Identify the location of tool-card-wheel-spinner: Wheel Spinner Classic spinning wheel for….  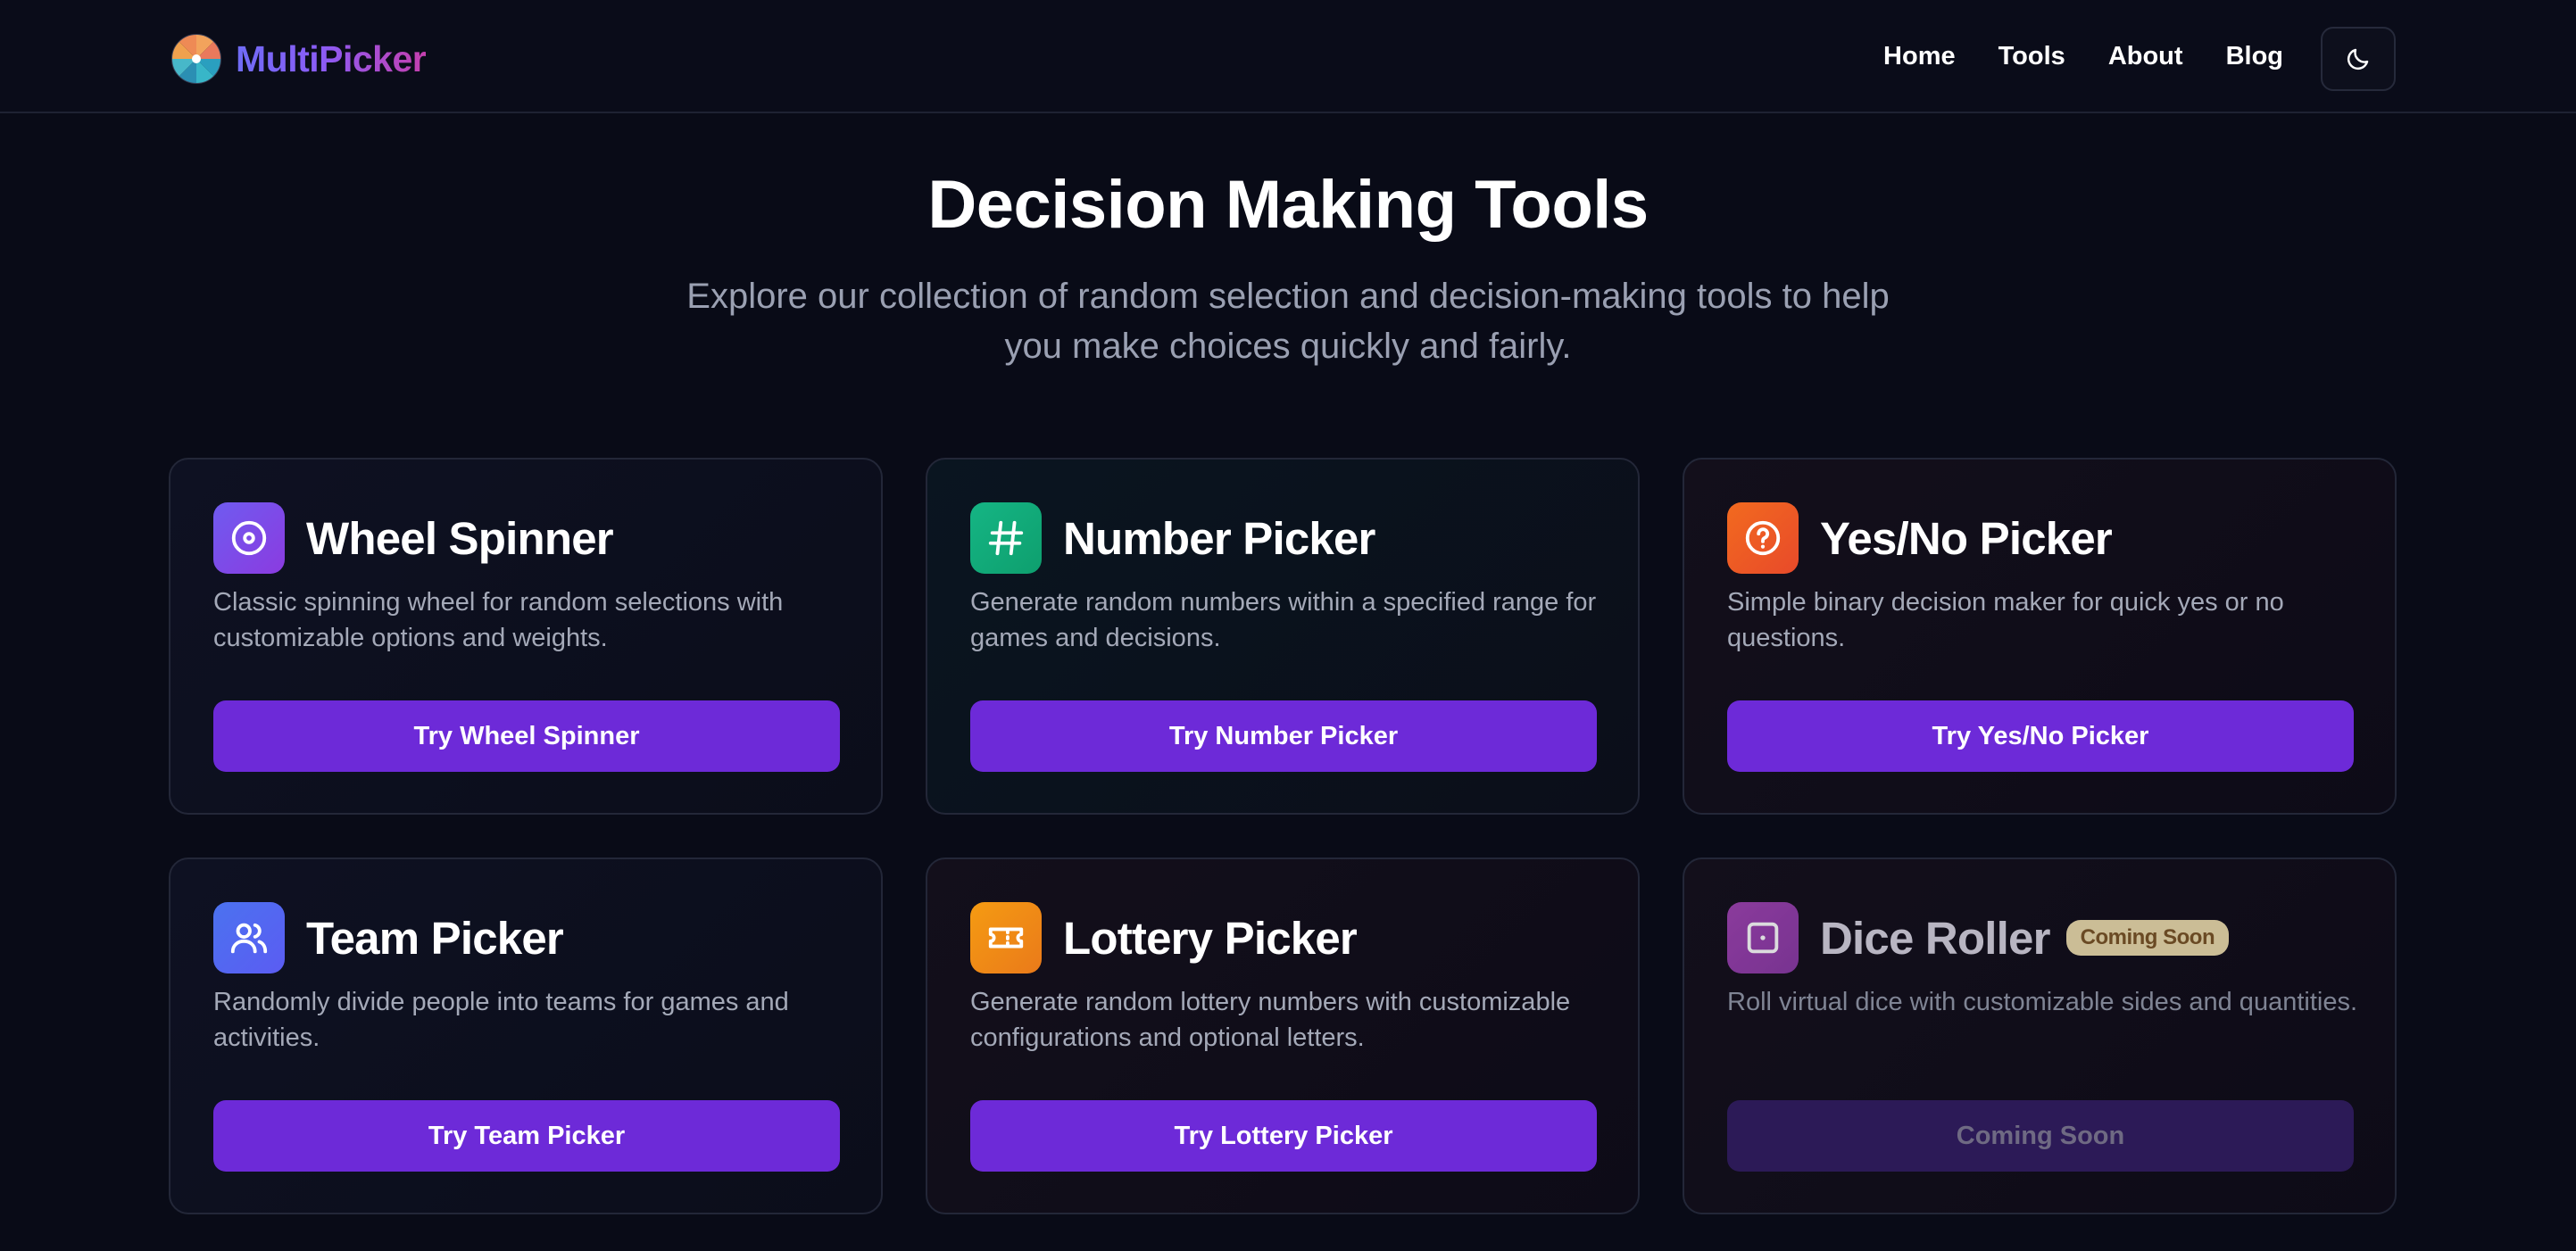
(526, 636).